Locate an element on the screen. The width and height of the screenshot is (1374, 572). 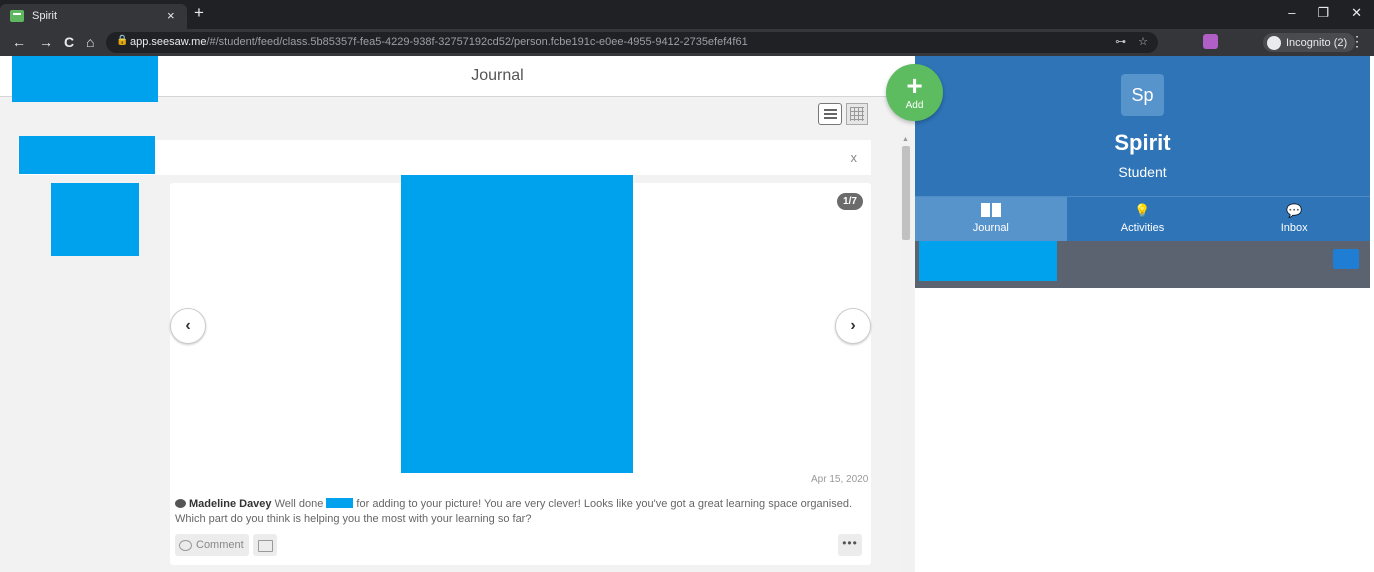
tab-activities: 💡 Activities is located at coordinates (1143, 219).